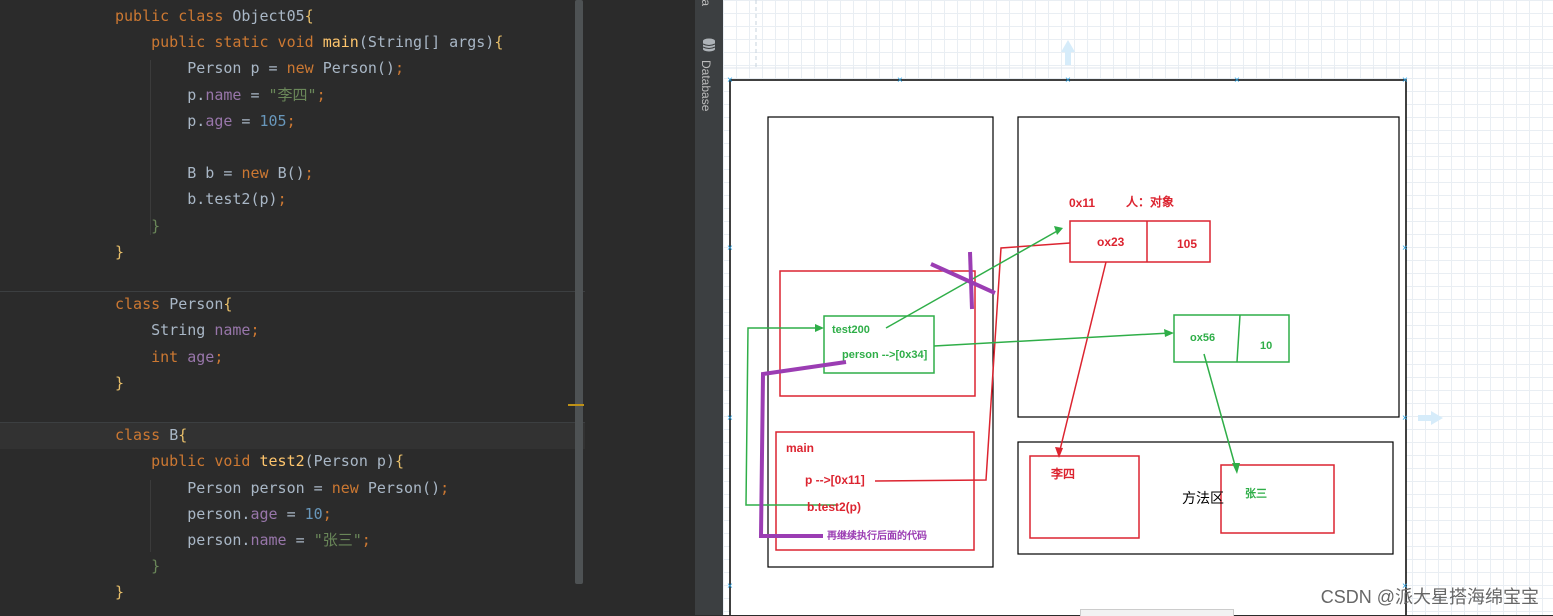 Image resolution: width=1553 pixels, height=616 pixels. What do you see at coordinates (196, 199) in the screenshot?
I see `code-token: b.test2(p)` at bounding box center [196, 199].